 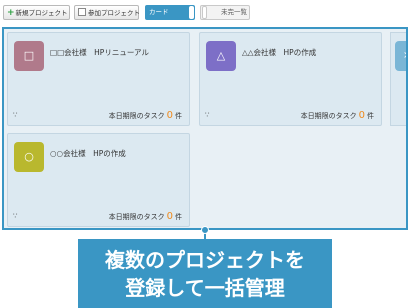 What do you see at coordinates (290, 79) in the screenshot?
I see `project-card: △ △△会社様 HPの作成 ∵ 本日期限のタスク 0 件` at bounding box center [290, 79].